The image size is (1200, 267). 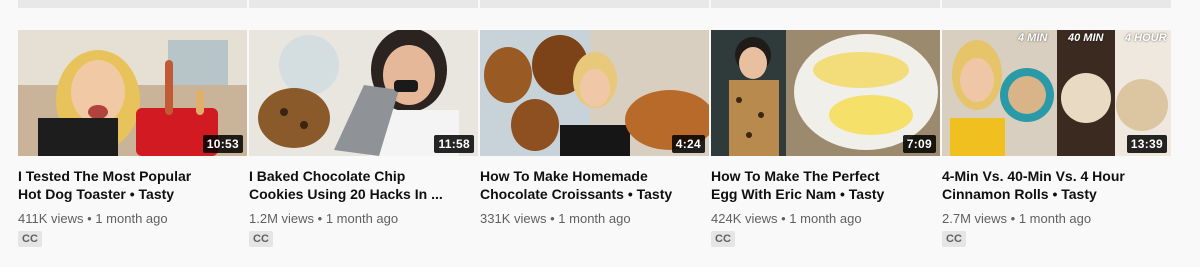 What do you see at coordinates (744, 218) in the screenshot?
I see `view-count: 424K views` at bounding box center [744, 218].